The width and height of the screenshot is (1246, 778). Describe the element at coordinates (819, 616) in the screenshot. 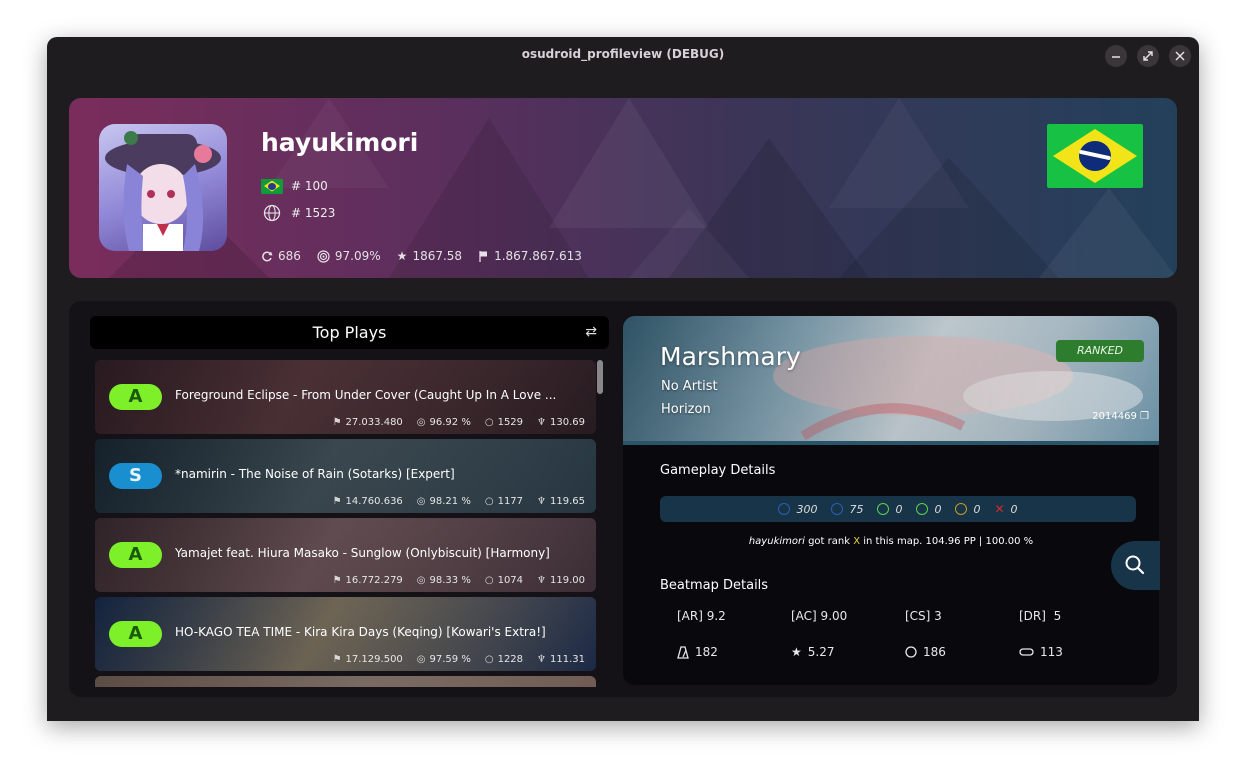

I see `attr-ac: [AC] 9.00` at that location.